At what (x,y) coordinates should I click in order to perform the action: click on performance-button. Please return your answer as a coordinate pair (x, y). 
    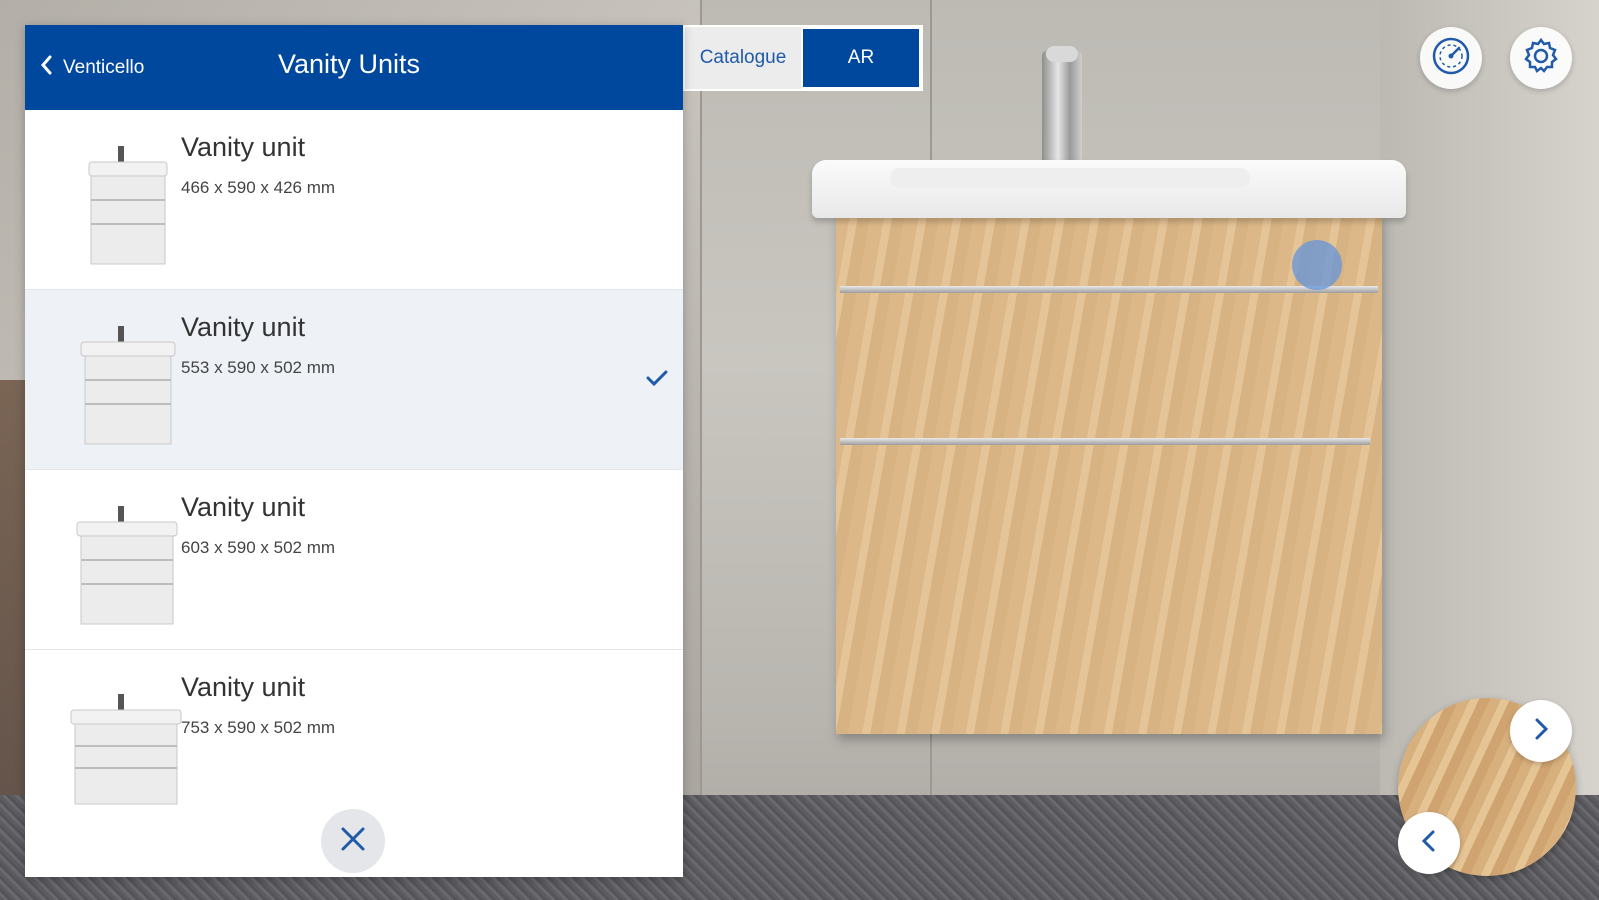
    Looking at the image, I should click on (1451, 58).